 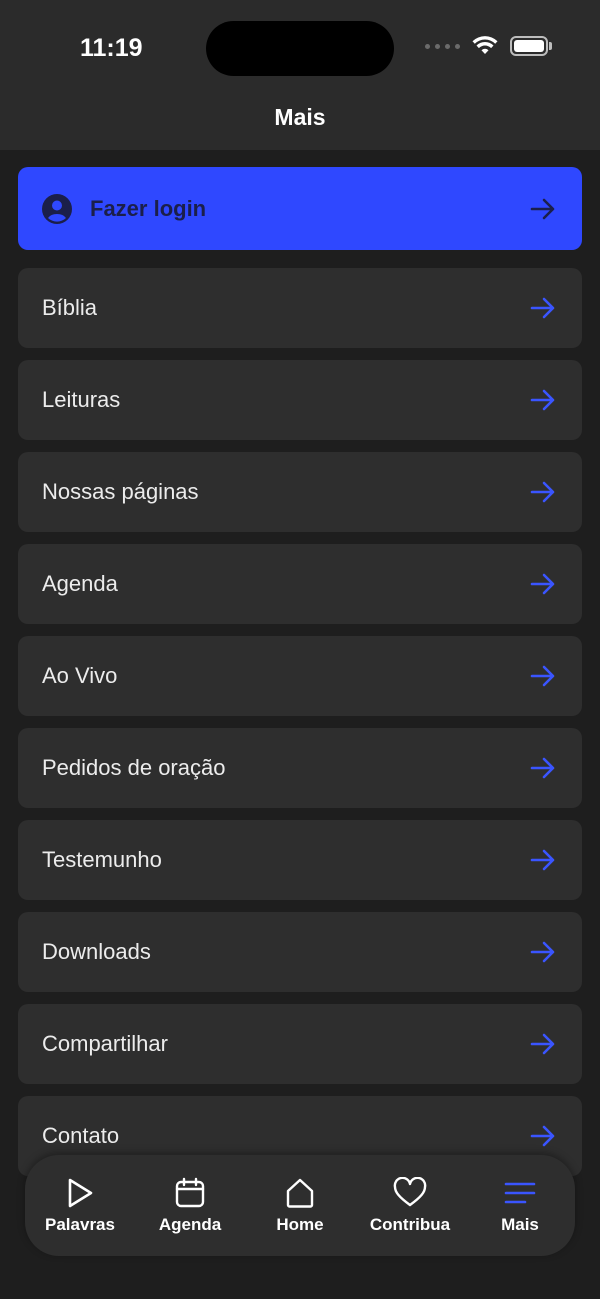 I want to click on menu-item-label: Nossas páginas, so click(x=120, y=491).